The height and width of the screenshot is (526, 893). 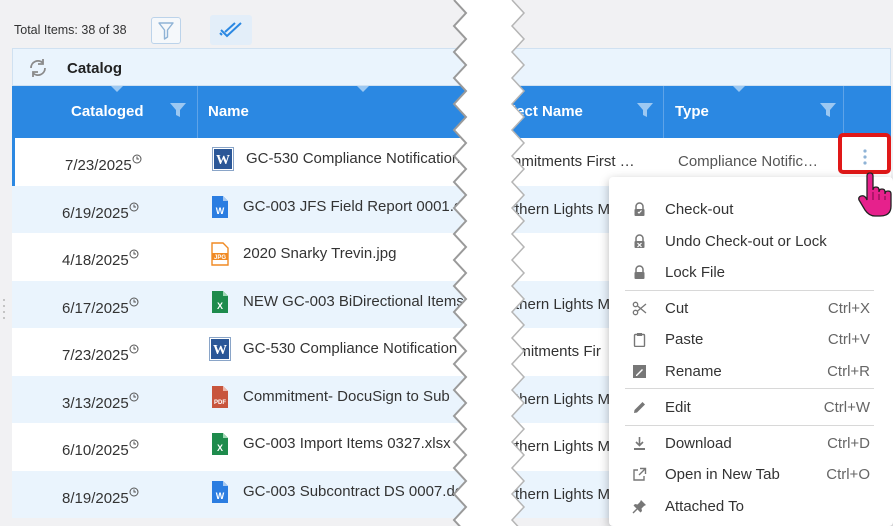 I want to click on select-all-button, so click(x=231, y=30).